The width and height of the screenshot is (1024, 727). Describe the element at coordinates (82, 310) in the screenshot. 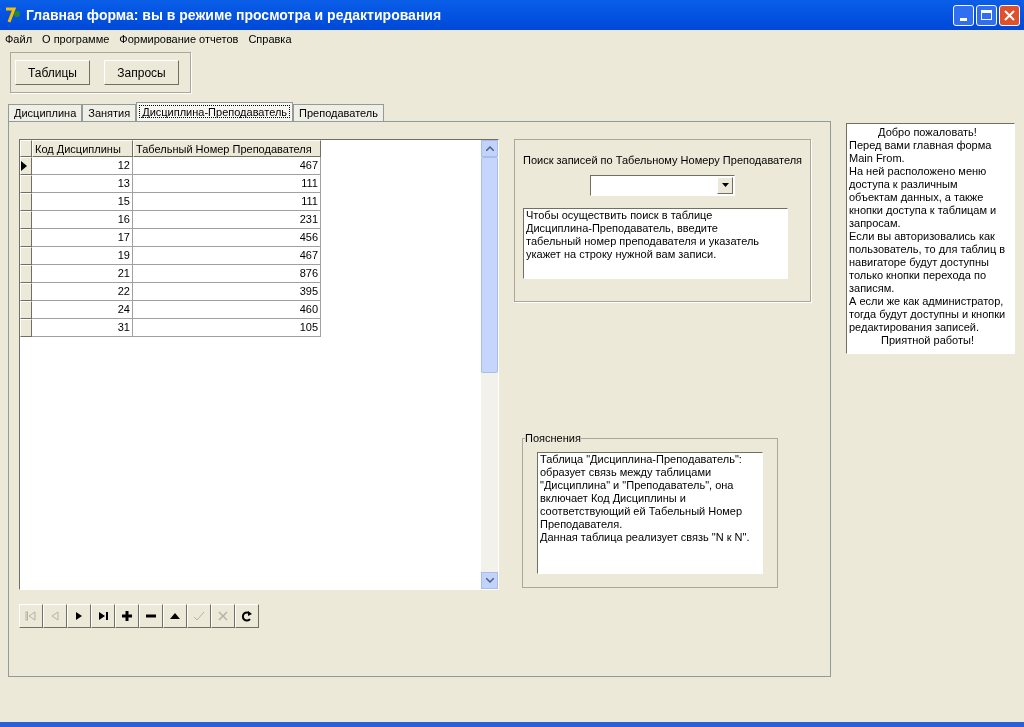

I see `table-cell: 24` at that location.